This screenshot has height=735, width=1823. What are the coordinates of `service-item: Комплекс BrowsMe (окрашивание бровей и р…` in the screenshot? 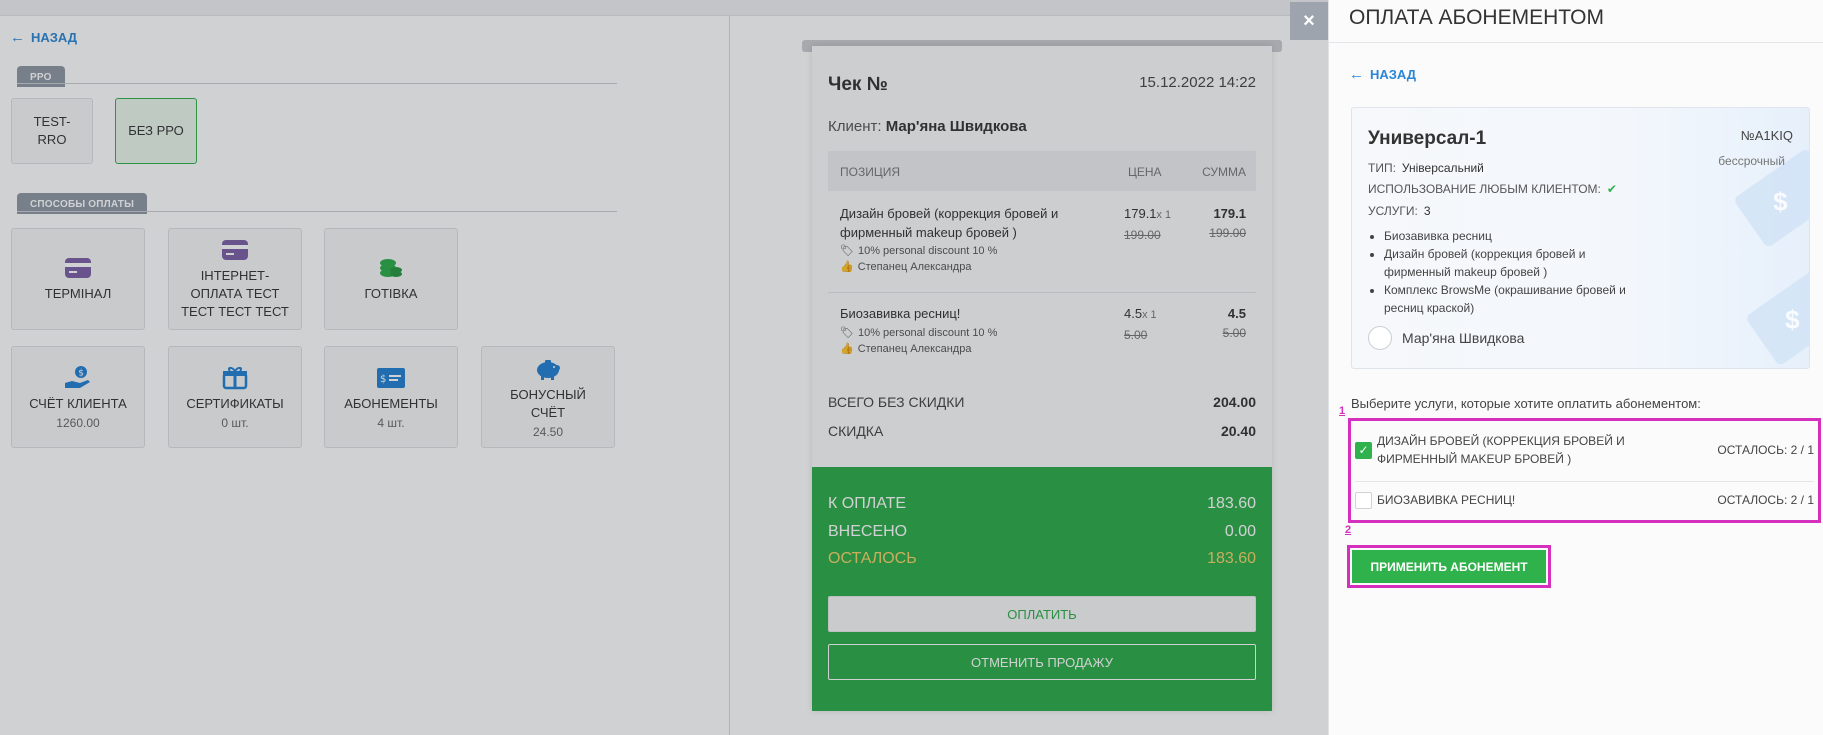 It's located at (1519, 299).